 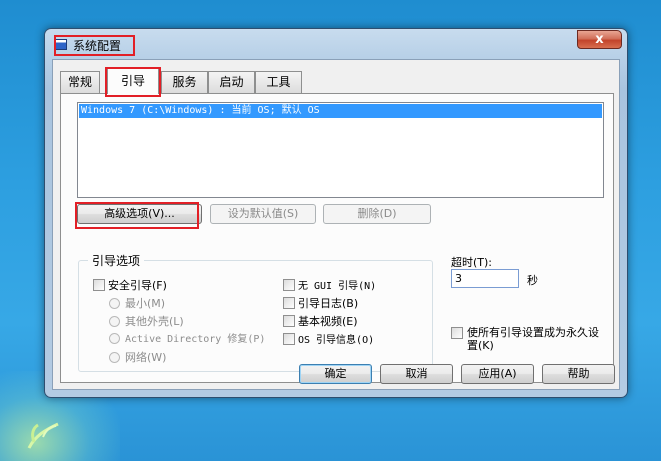 I want to click on base-video-label: 基本视频(E), so click(x=328, y=321).